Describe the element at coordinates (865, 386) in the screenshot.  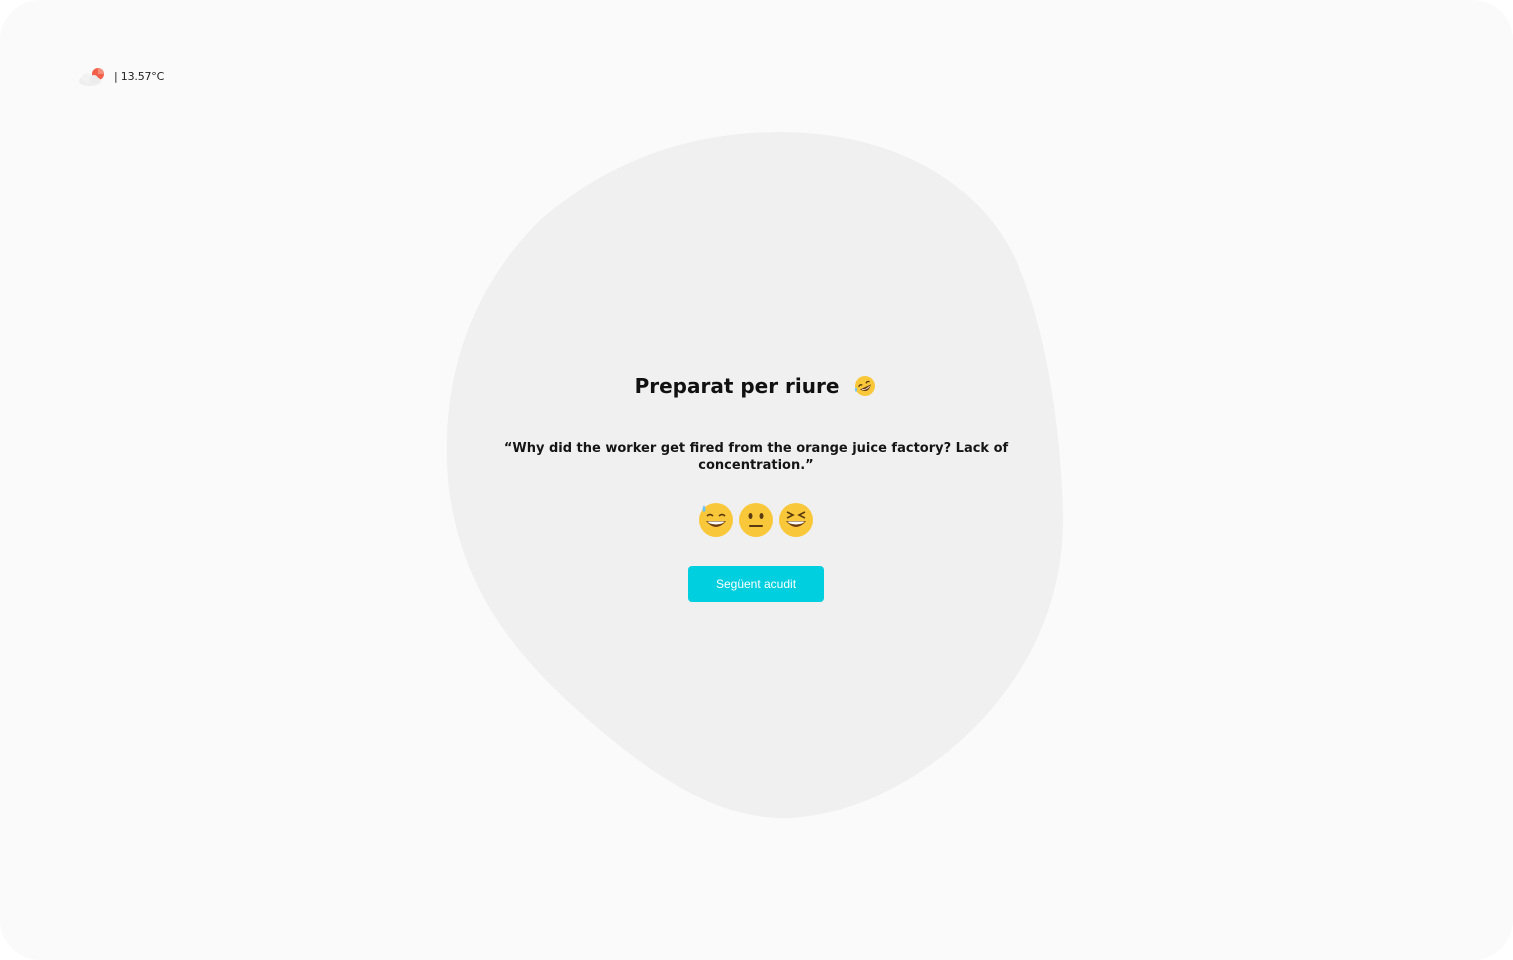
I see `rolling-laughing-emoji-icon` at that location.